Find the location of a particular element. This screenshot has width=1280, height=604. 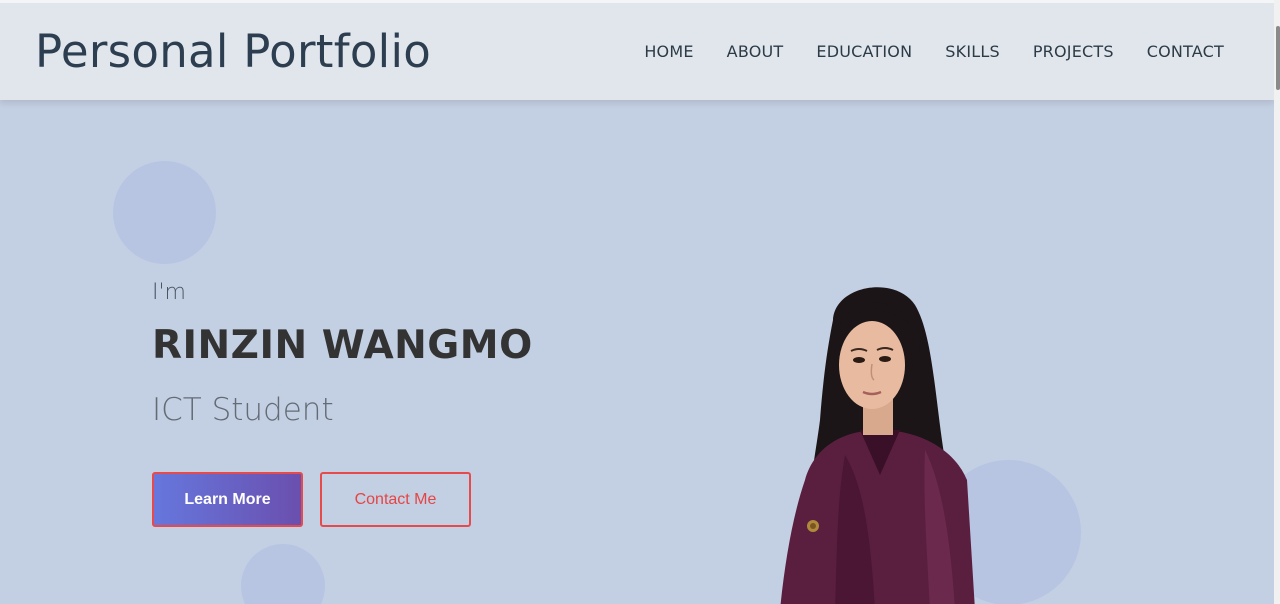

hero-intro: I'm is located at coordinates (169, 292).